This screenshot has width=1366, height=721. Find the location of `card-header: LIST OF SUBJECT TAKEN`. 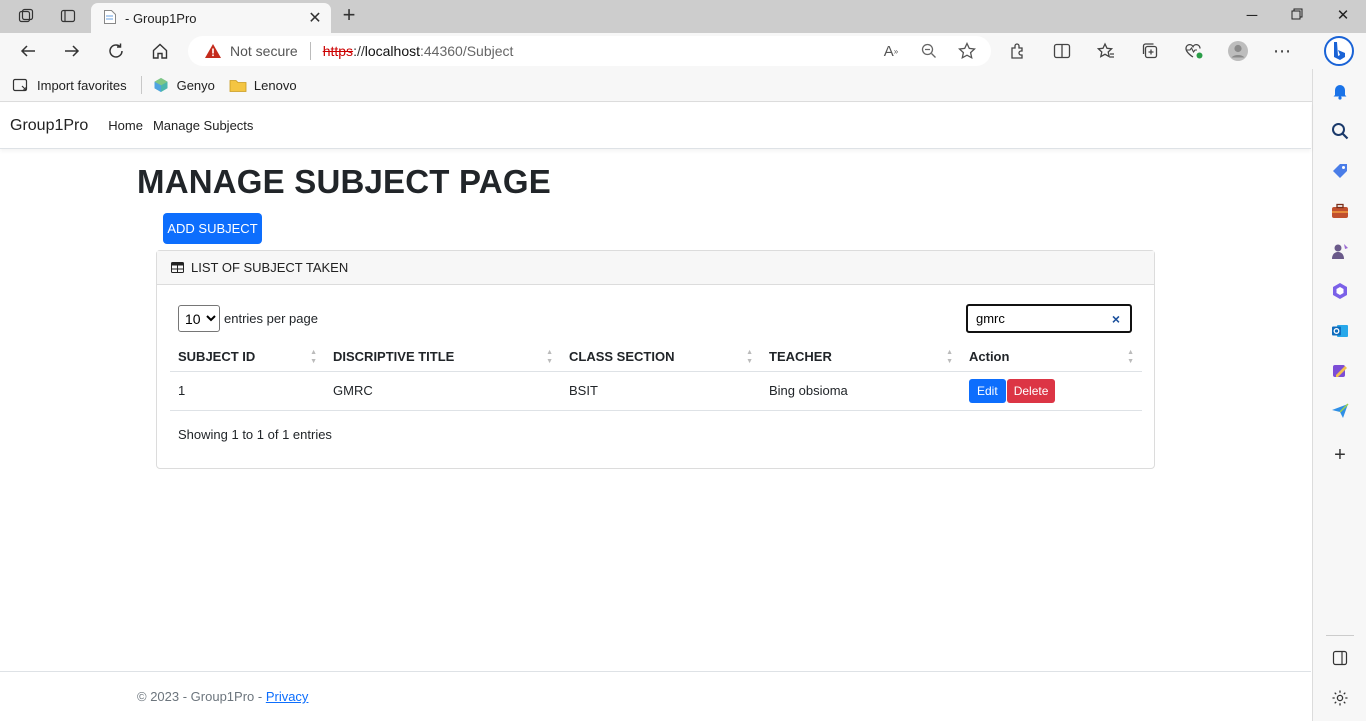

card-header: LIST OF SUBJECT TAKEN is located at coordinates (655, 268).